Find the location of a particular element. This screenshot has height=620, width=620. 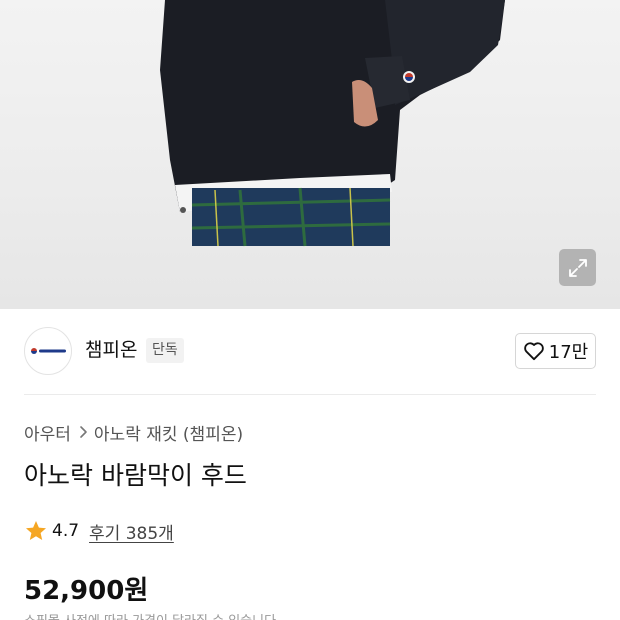

like-count: 17만 is located at coordinates (568, 352).